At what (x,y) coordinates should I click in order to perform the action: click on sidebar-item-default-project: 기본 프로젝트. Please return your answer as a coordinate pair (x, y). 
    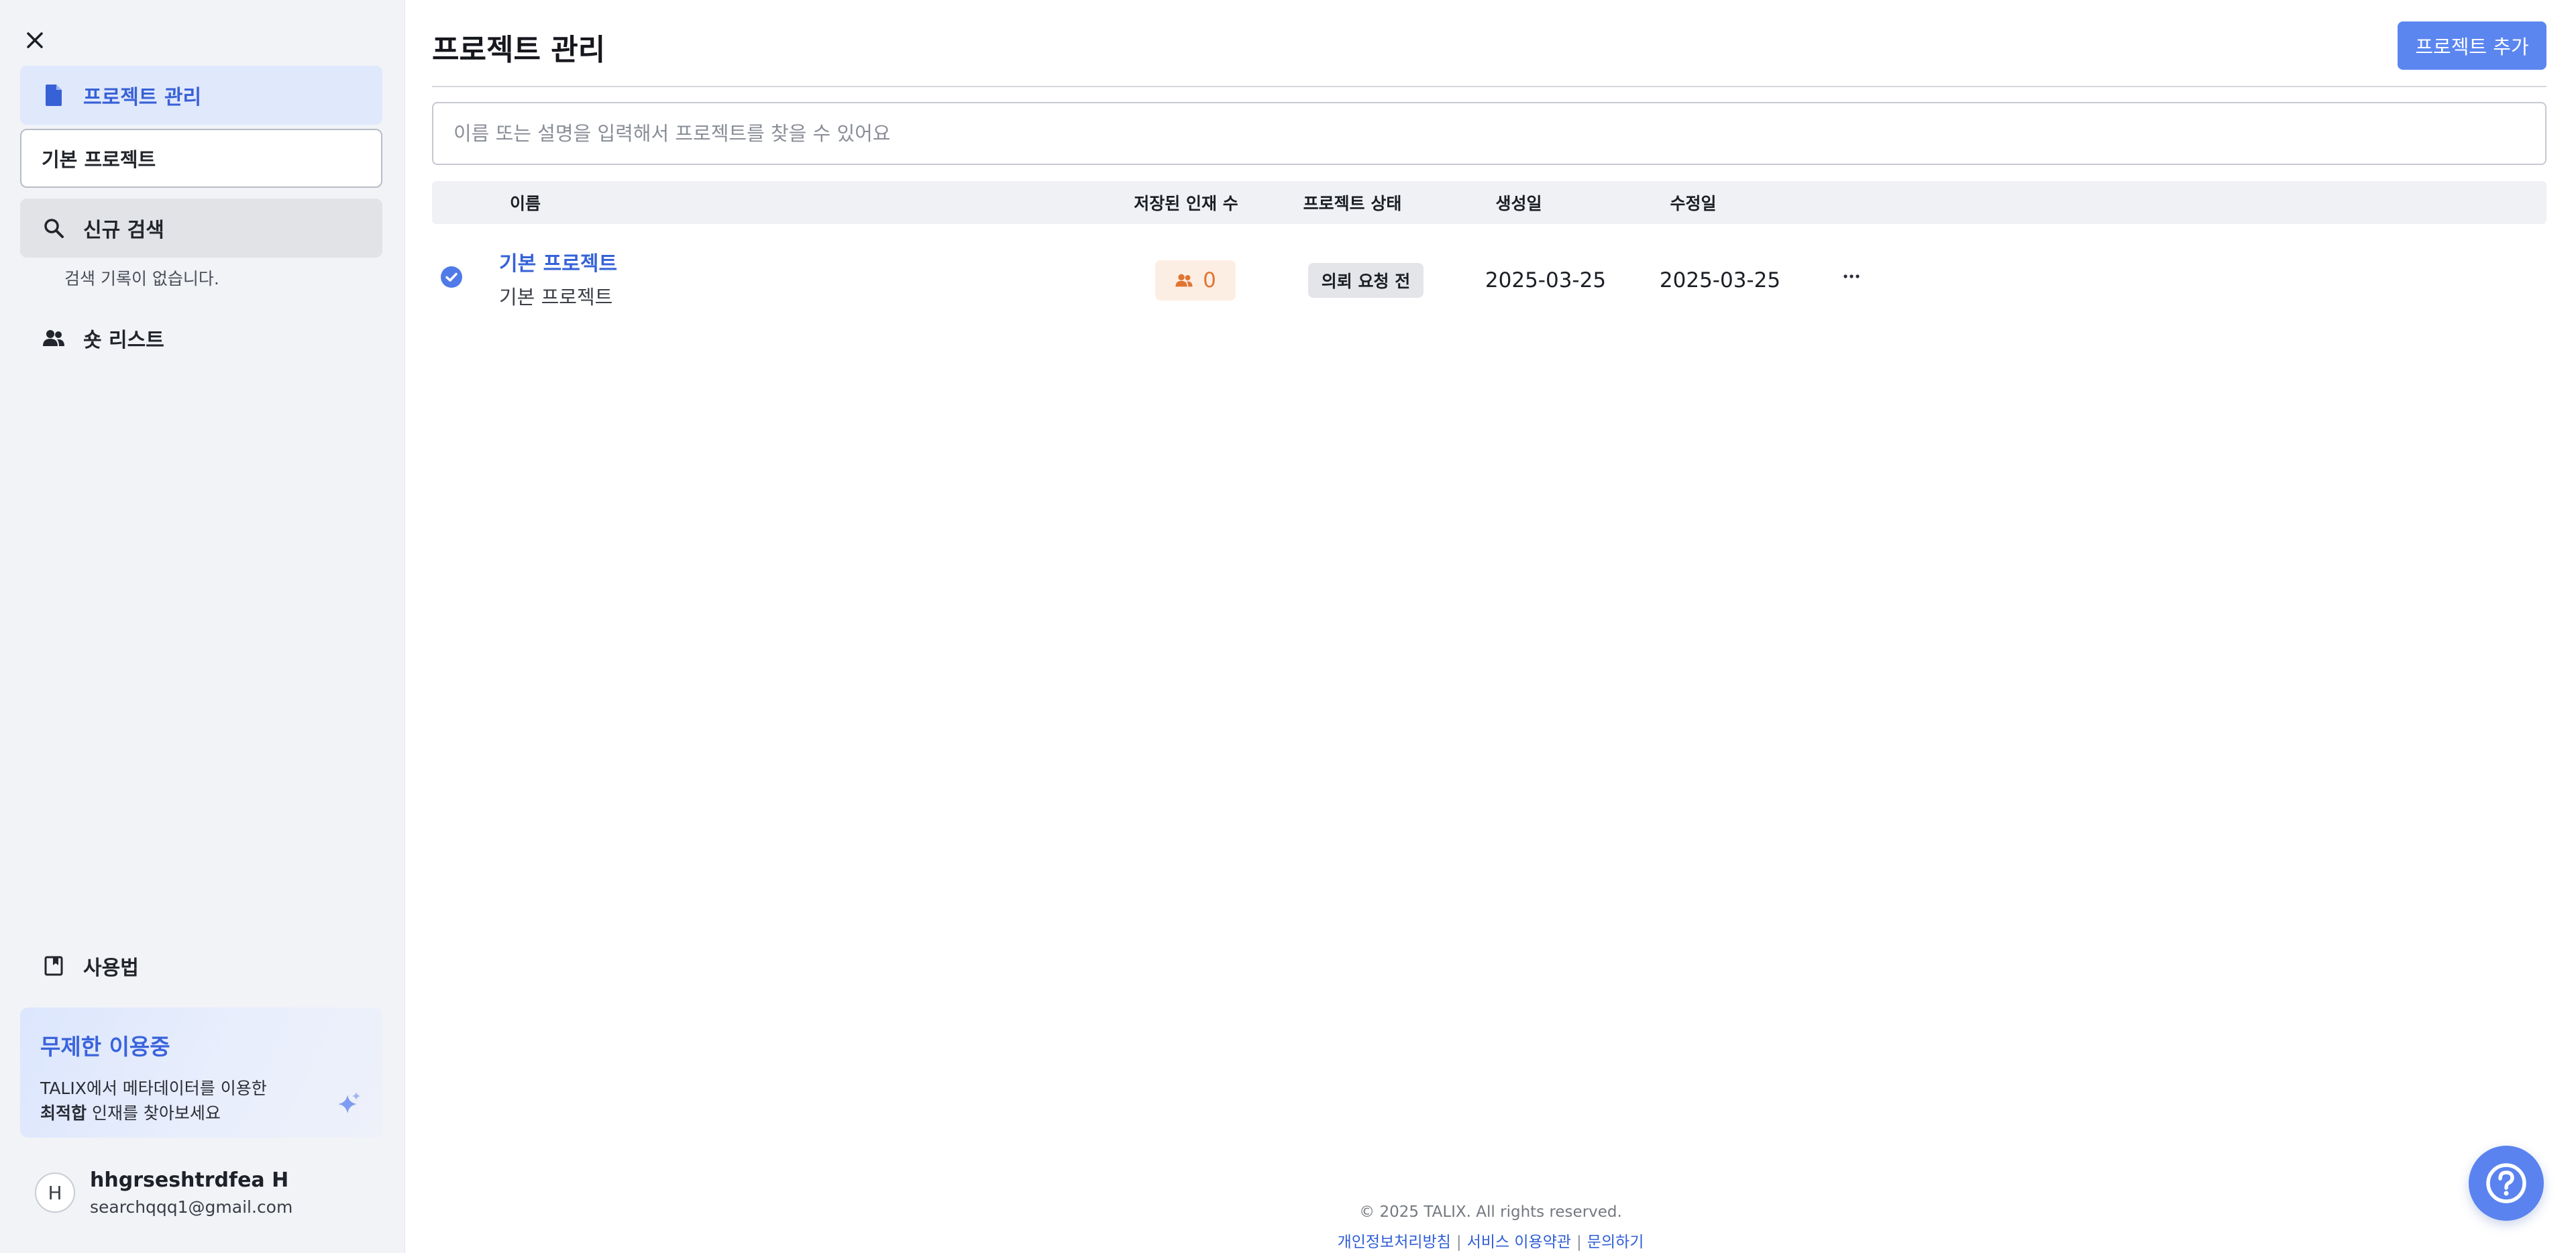
    Looking at the image, I should click on (201, 158).